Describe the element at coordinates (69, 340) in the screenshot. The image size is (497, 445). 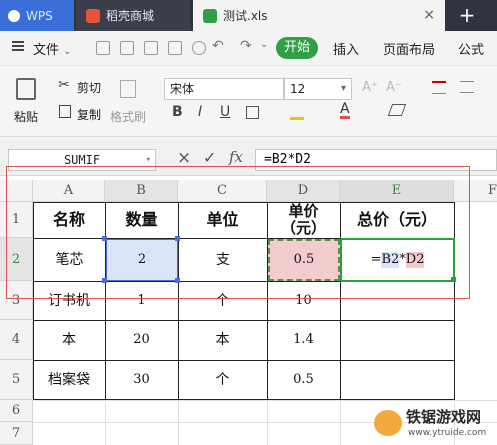
I see `cell-a4: 本` at that location.